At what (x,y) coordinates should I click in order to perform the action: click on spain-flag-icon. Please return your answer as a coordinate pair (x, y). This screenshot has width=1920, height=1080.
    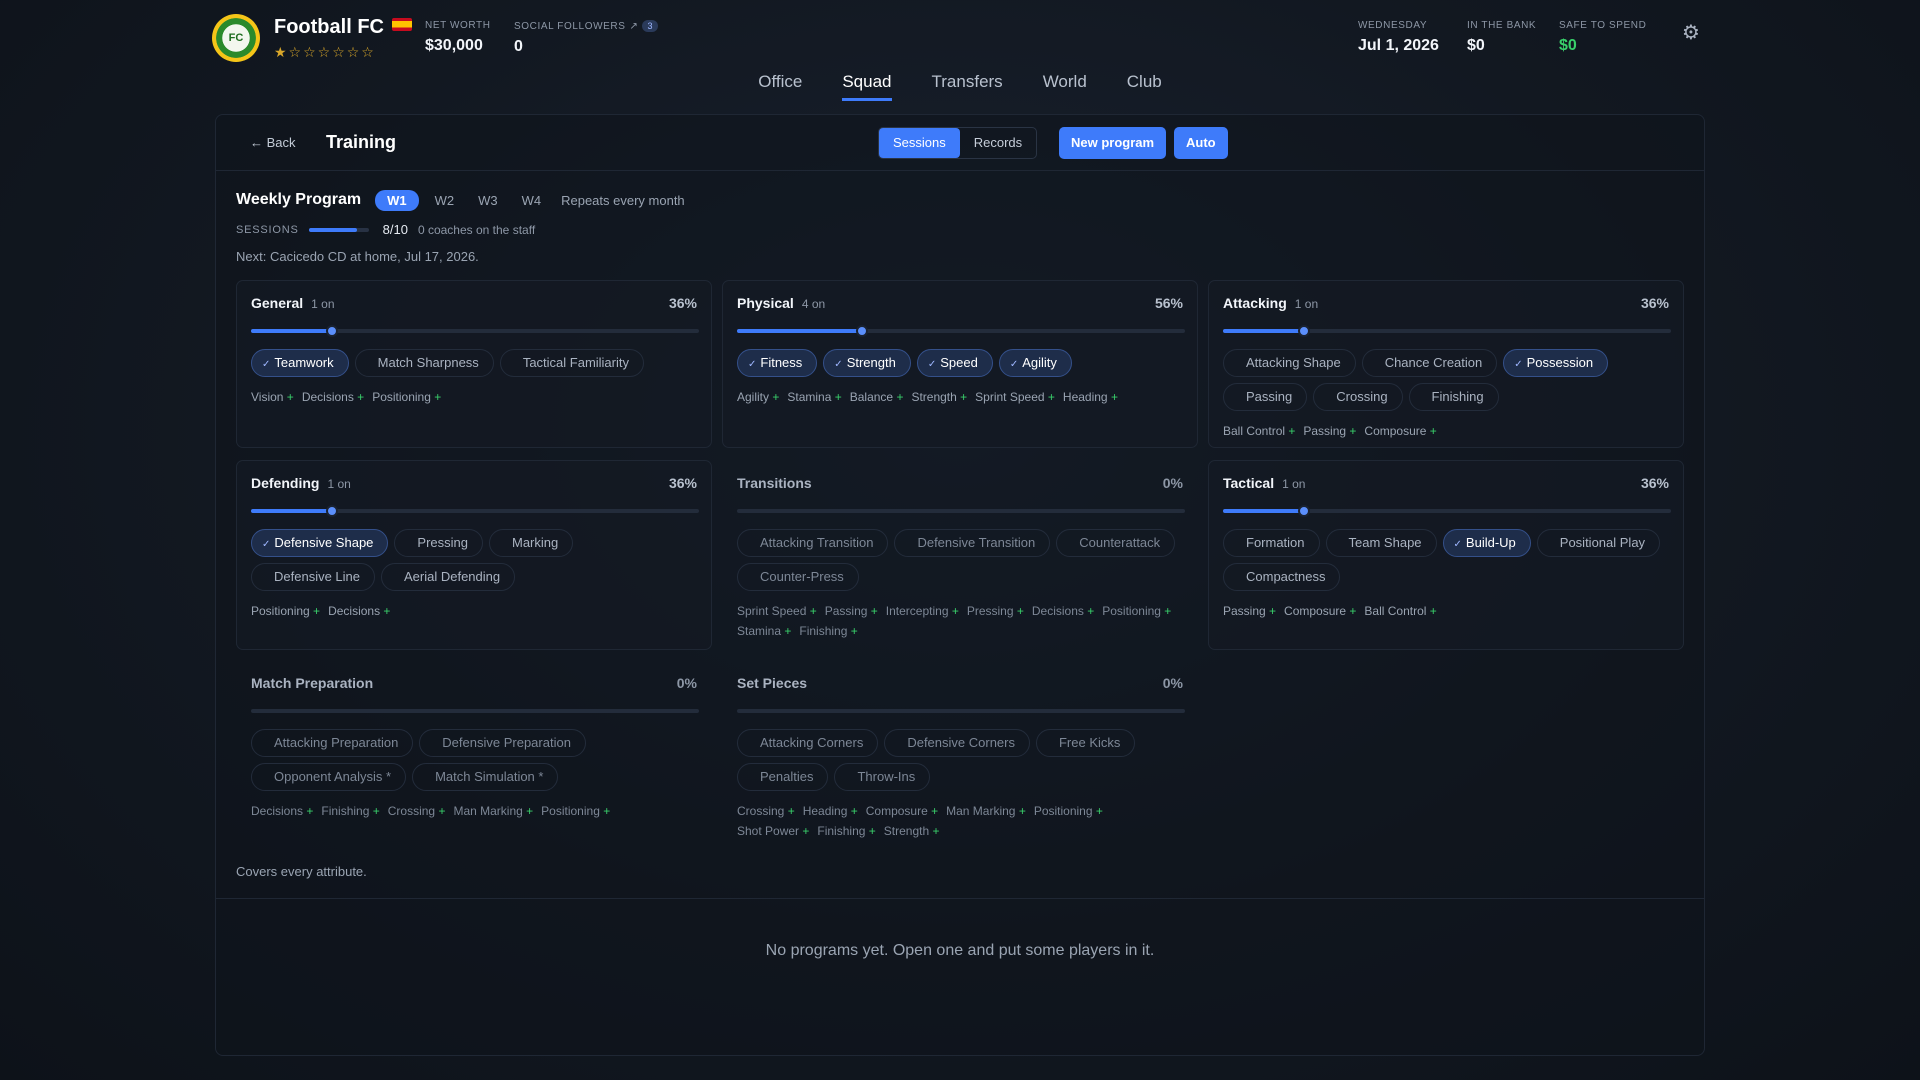
    Looking at the image, I should click on (401, 24).